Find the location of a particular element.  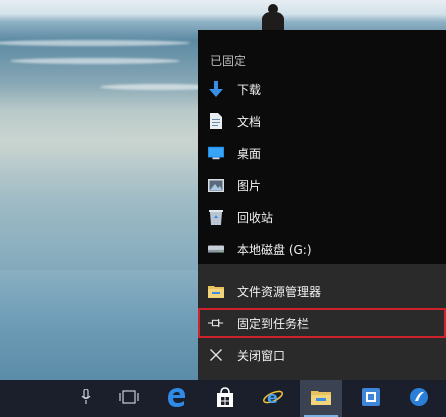

file-explorer-taskbar-button is located at coordinates (321, 398).